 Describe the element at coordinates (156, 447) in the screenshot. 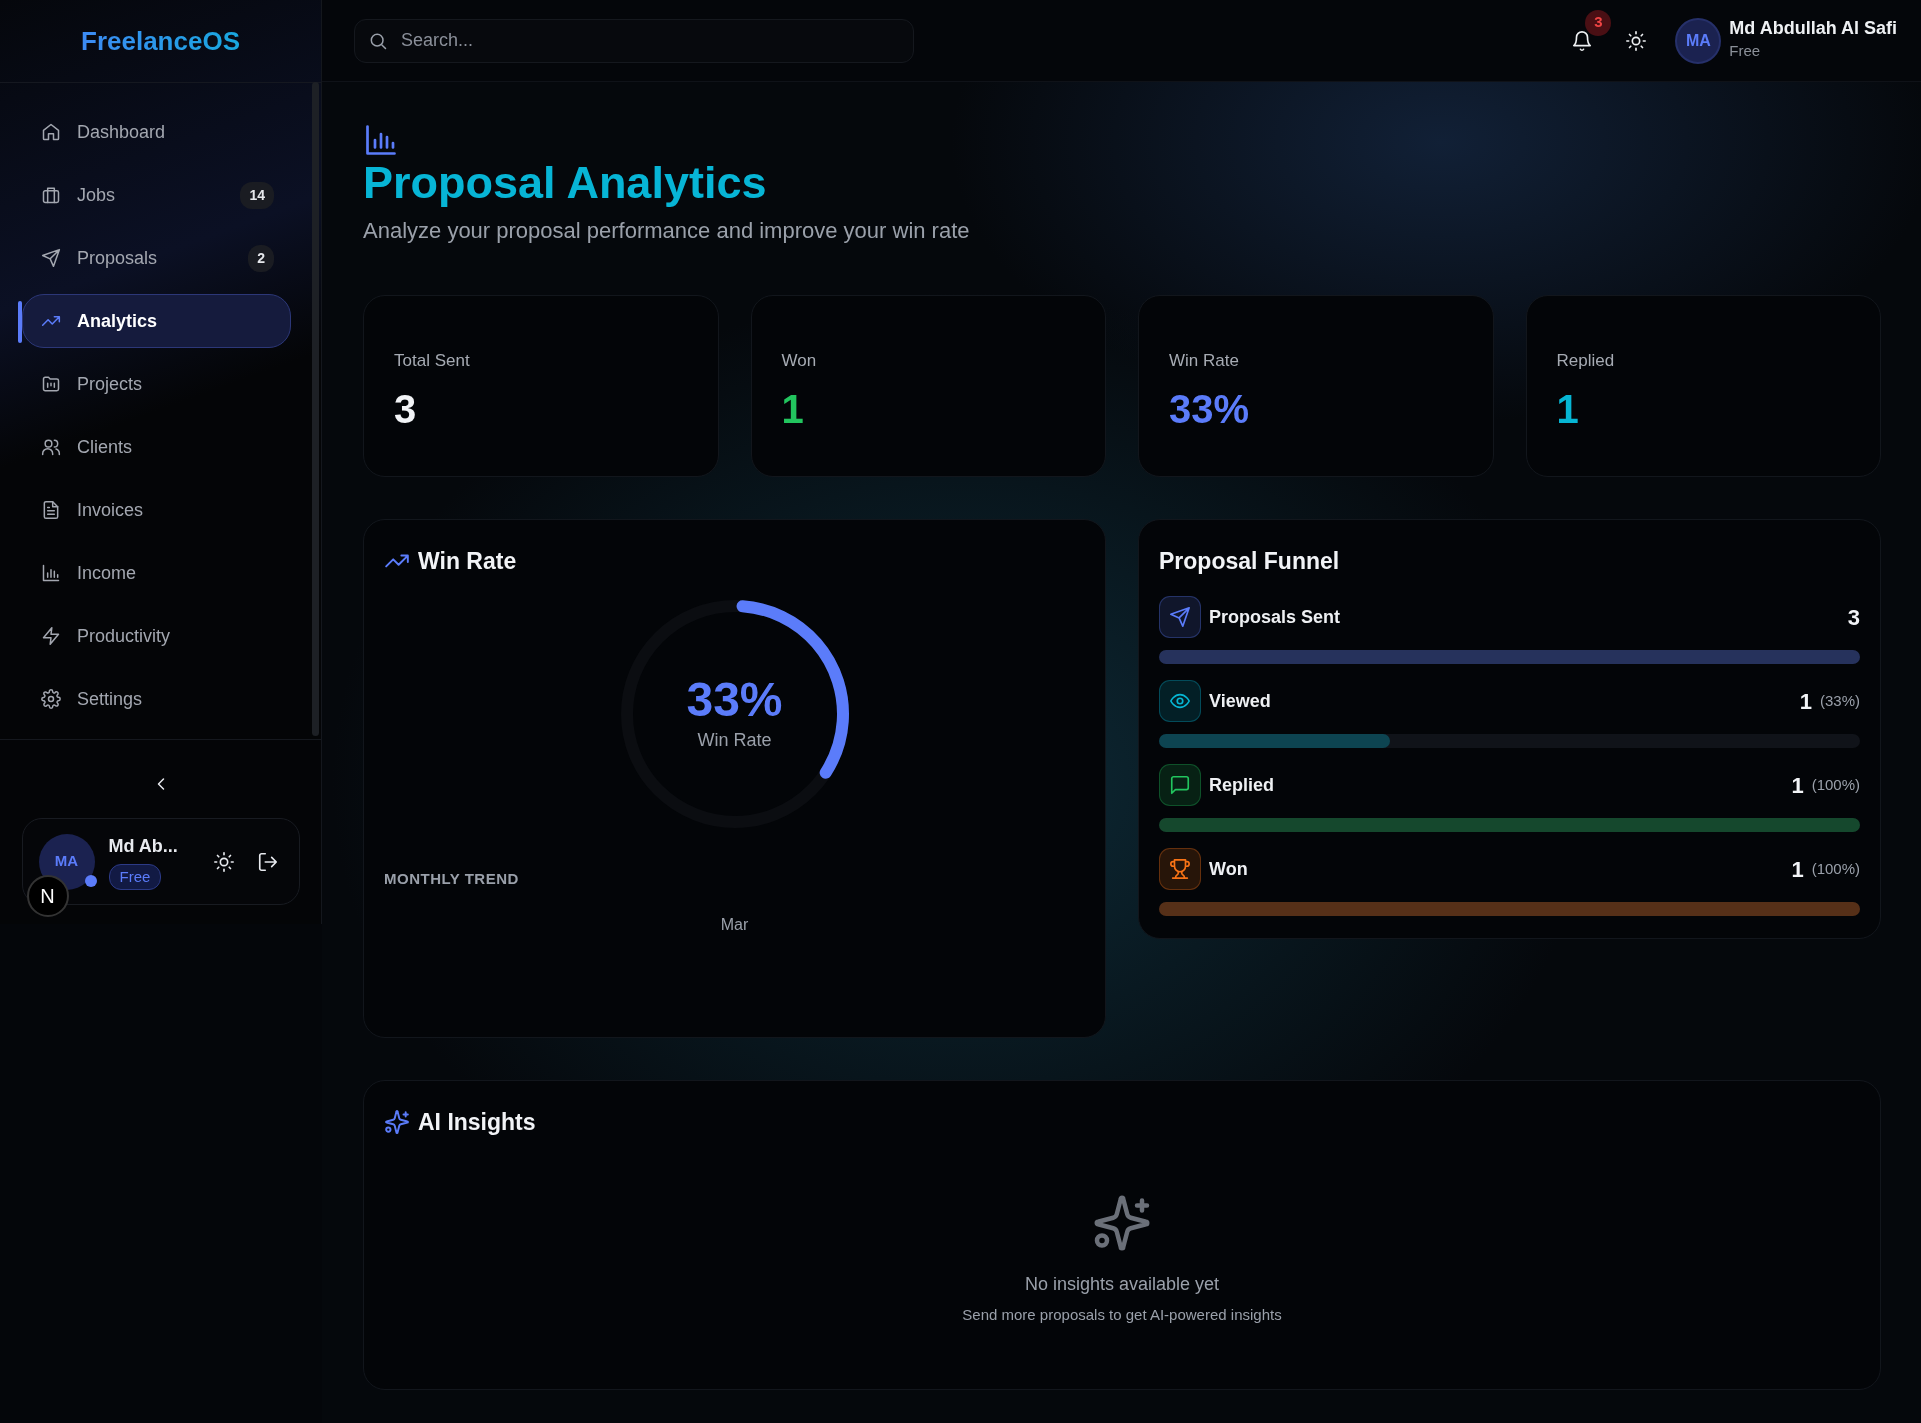

I see `nav-item: Clients` at that location.